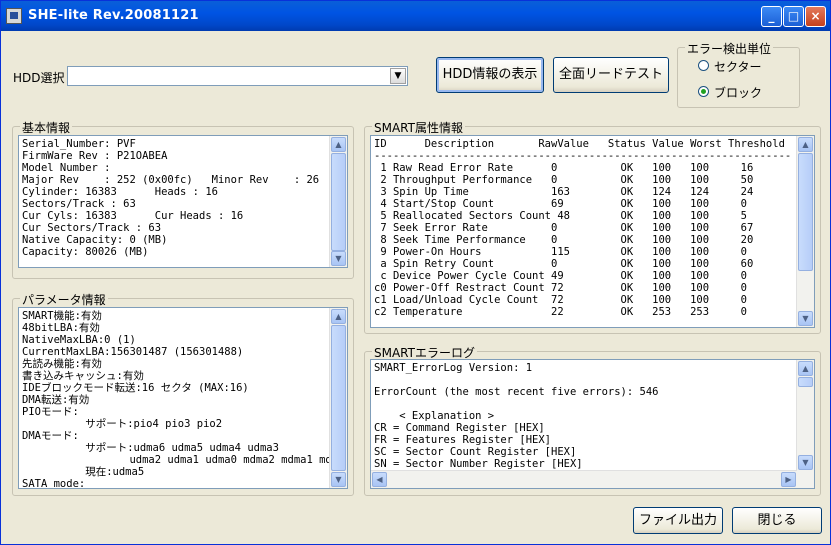  Describe the element at coordinates (584, 479) in the screenshot. I see `error-log-hscrollbar: ◀ ▶` at that location.